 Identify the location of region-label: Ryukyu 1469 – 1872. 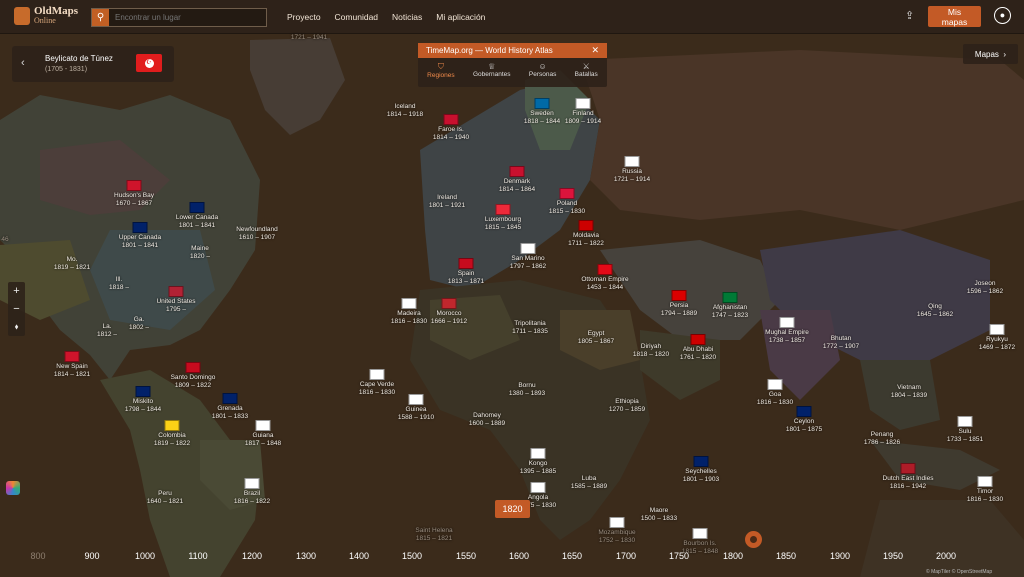
(997, 344).